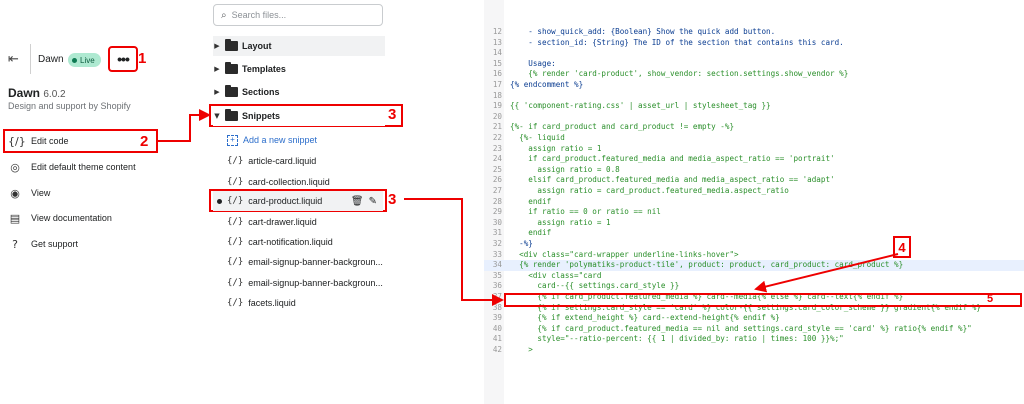  What do you see at coordinates (184, 125) in the screenshot?
I see `arrow-edit-code-to-snippets` at bounding box center [184, 125].